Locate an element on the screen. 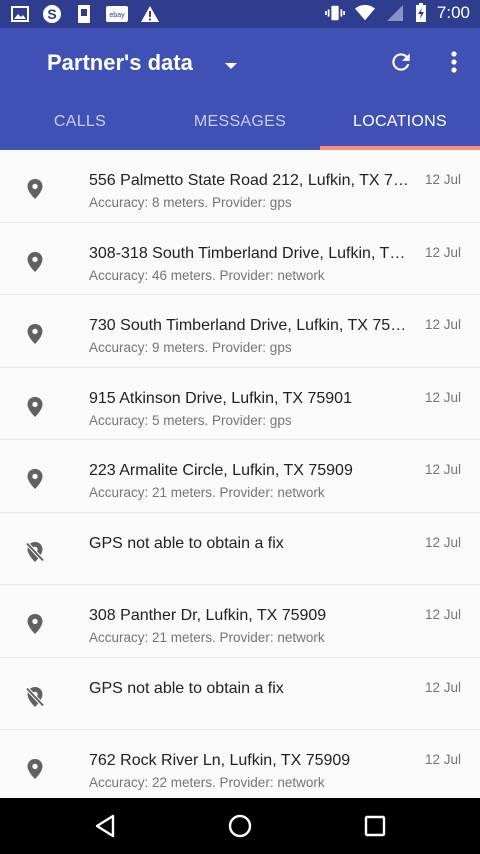 The height and width of the screenshot is (854, 480). skype-icon: S is located at coordinates (52, 14).